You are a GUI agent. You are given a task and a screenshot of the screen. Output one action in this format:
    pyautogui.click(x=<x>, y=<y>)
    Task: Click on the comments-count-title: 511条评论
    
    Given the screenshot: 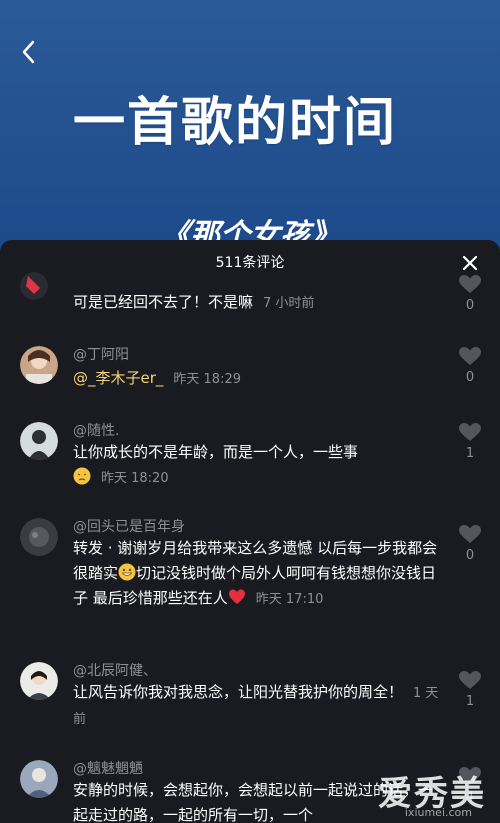 What is the action you would take?
    pyautogui.click(x=250, y=263)
    